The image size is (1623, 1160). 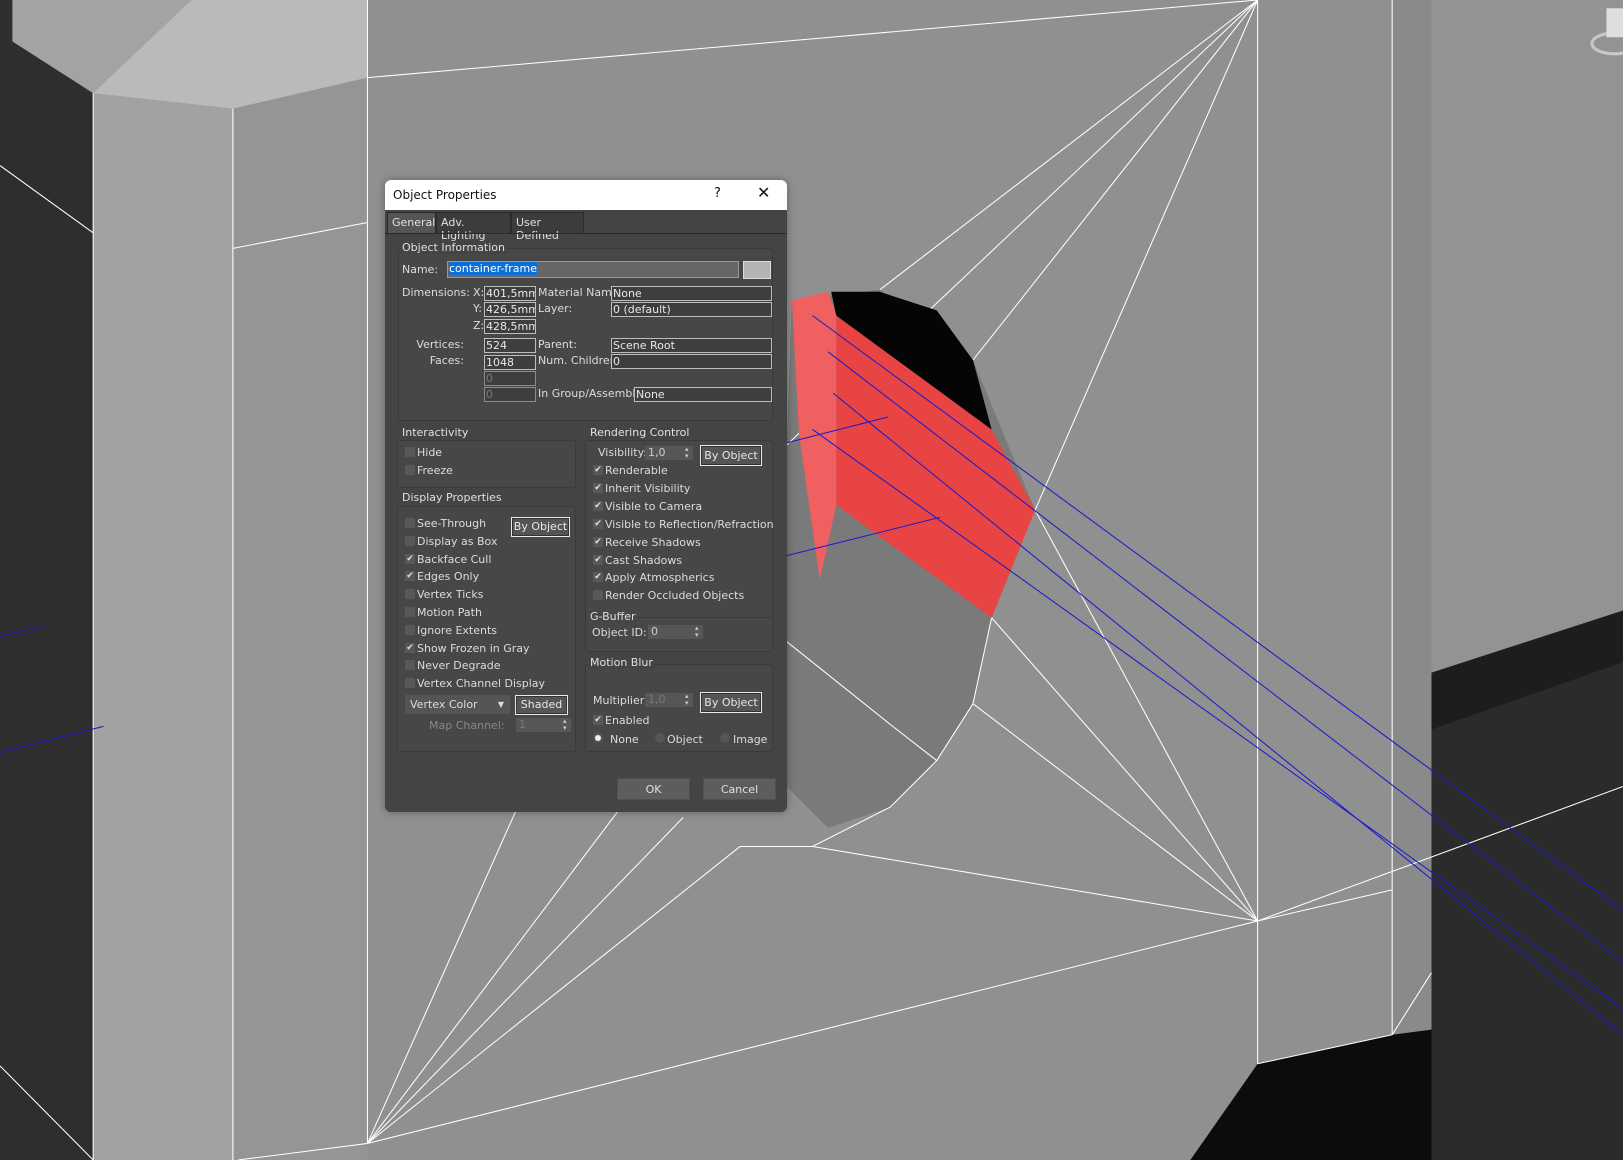 I want to click on x-label: X:, so click(x=479, y=292).